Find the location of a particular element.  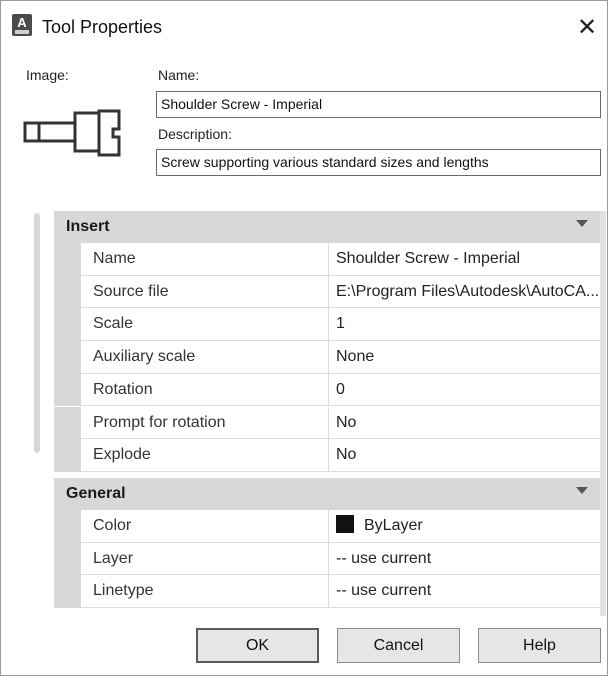

property-row: Scale 1 is located at coordinates (327, 325).